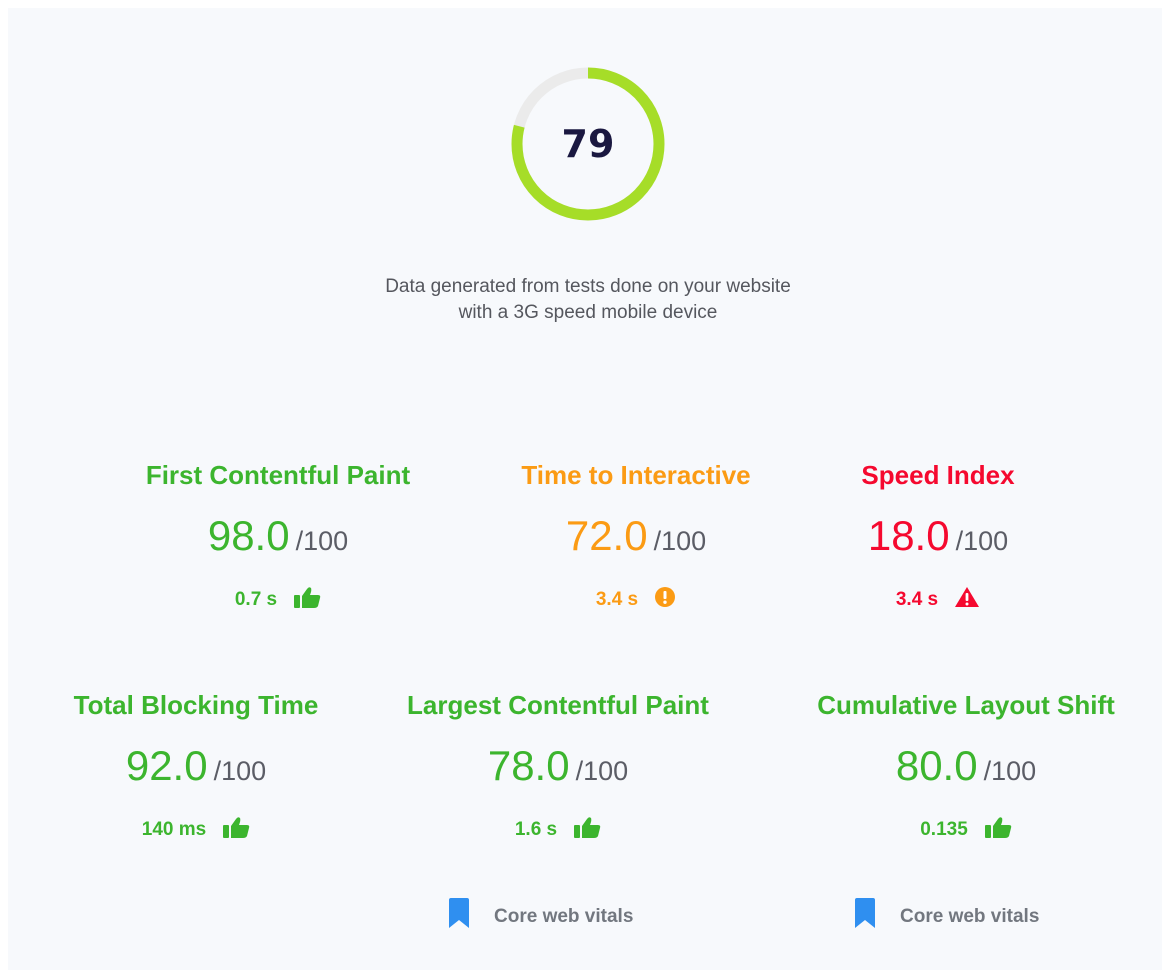 Image resolution: width=1170 pixels, height=970 pixels. I want to click on core-web-vitals-link-cls: Core web vitals, so click(946, 913).